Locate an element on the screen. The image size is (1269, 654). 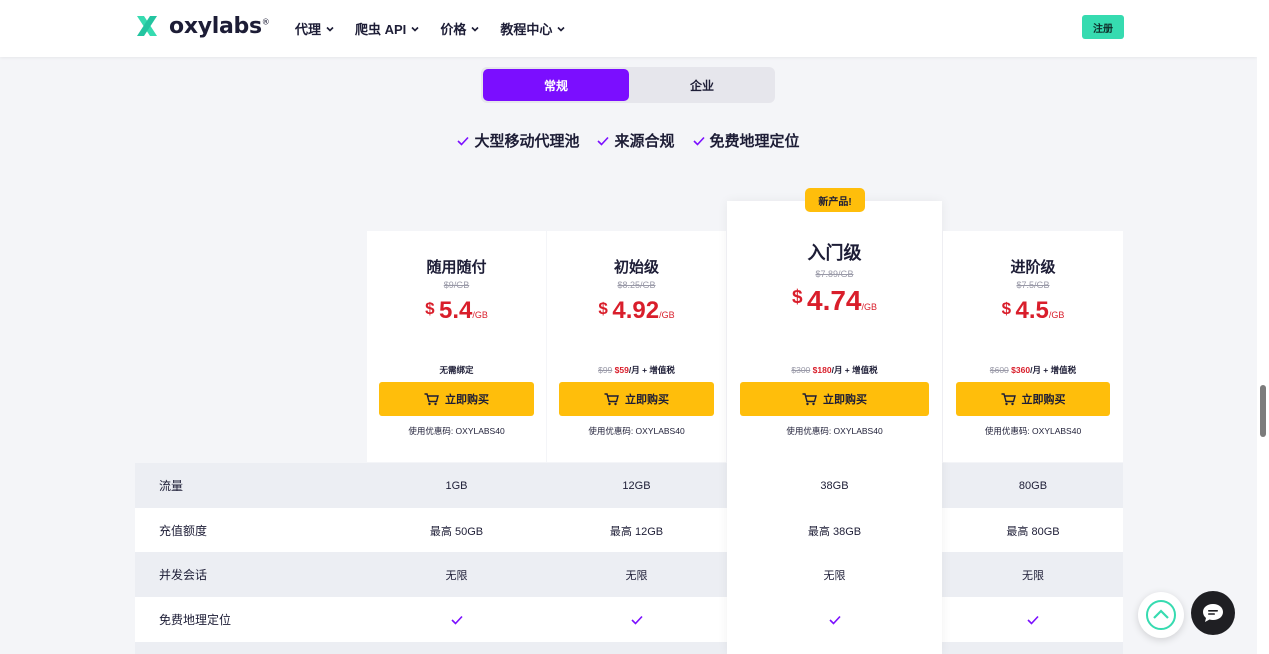
table-row: 免费地理定位 is located at coordinates (629, 619).